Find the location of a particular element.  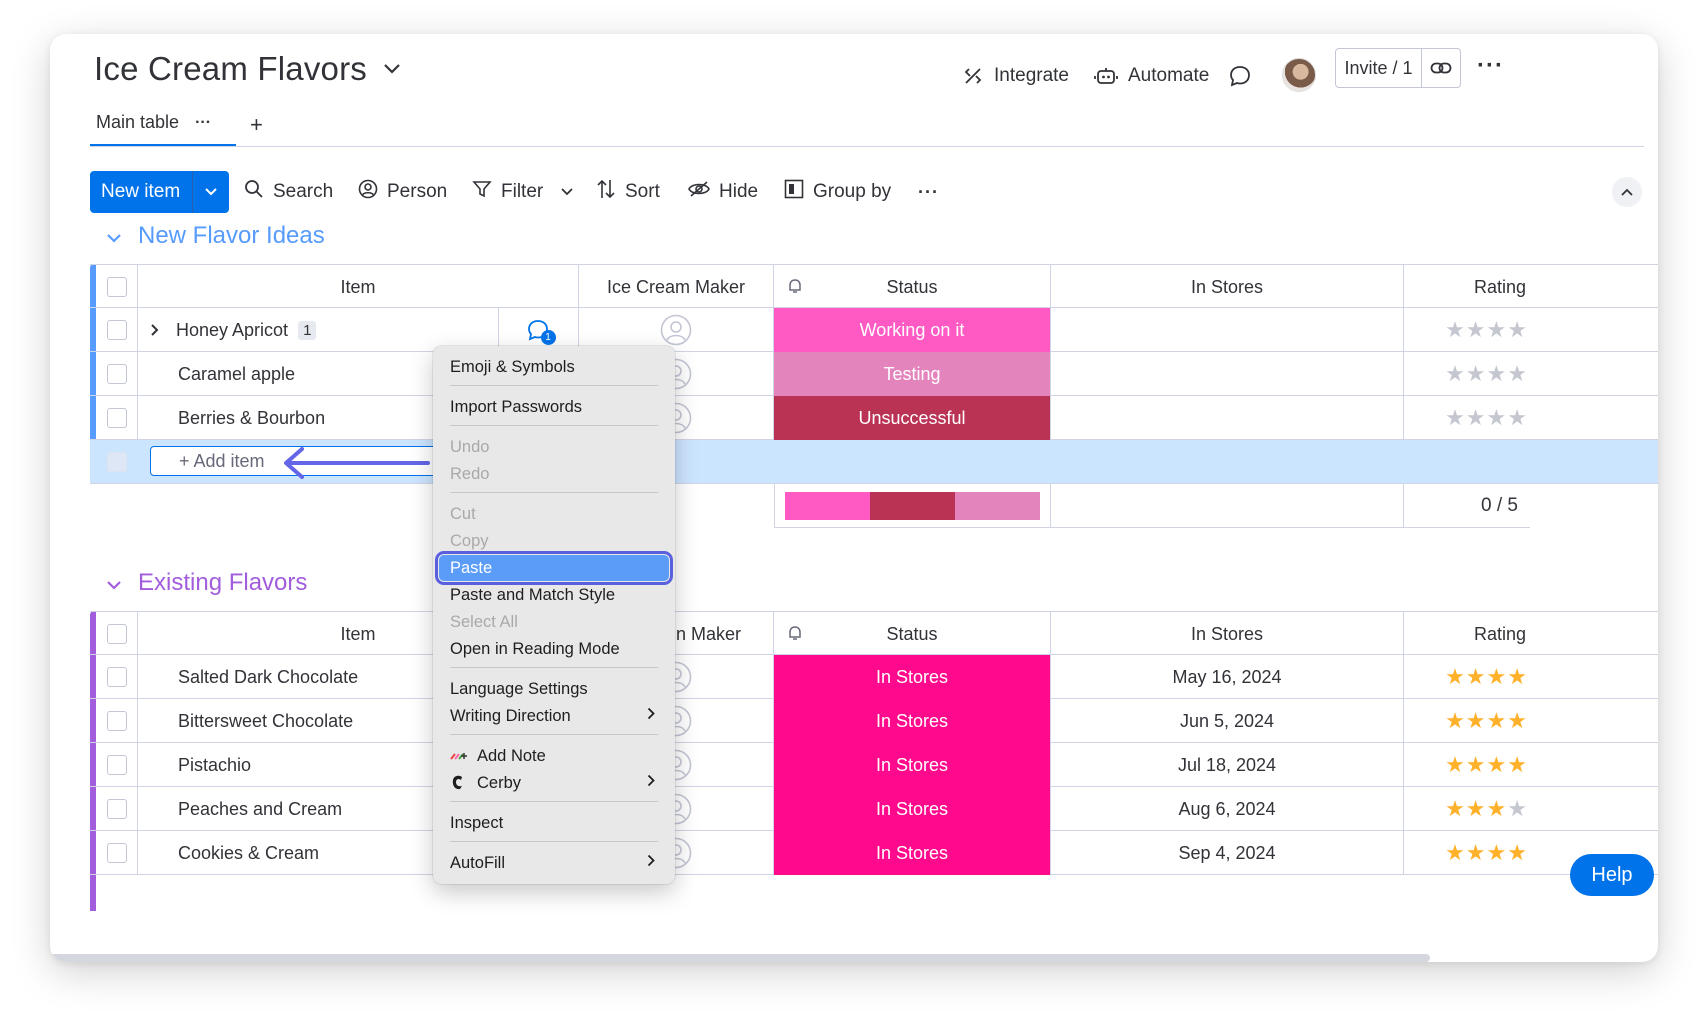

menu-item-reading-mode: Open in Reading Mode is located at coordinates (554, 649).